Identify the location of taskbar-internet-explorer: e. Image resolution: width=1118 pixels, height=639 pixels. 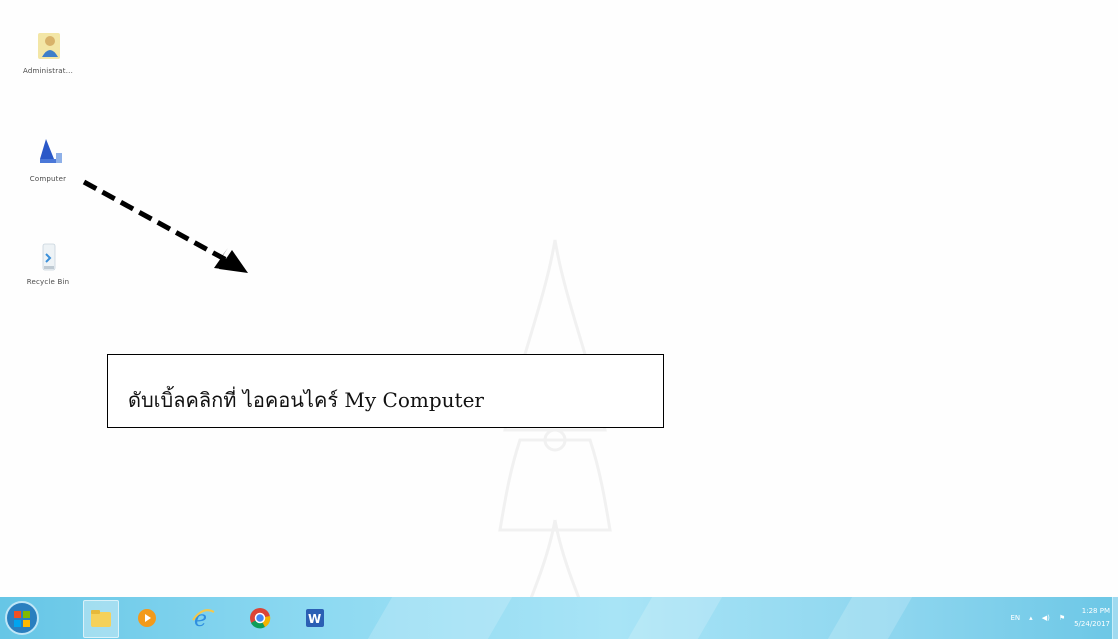
(203, 618).